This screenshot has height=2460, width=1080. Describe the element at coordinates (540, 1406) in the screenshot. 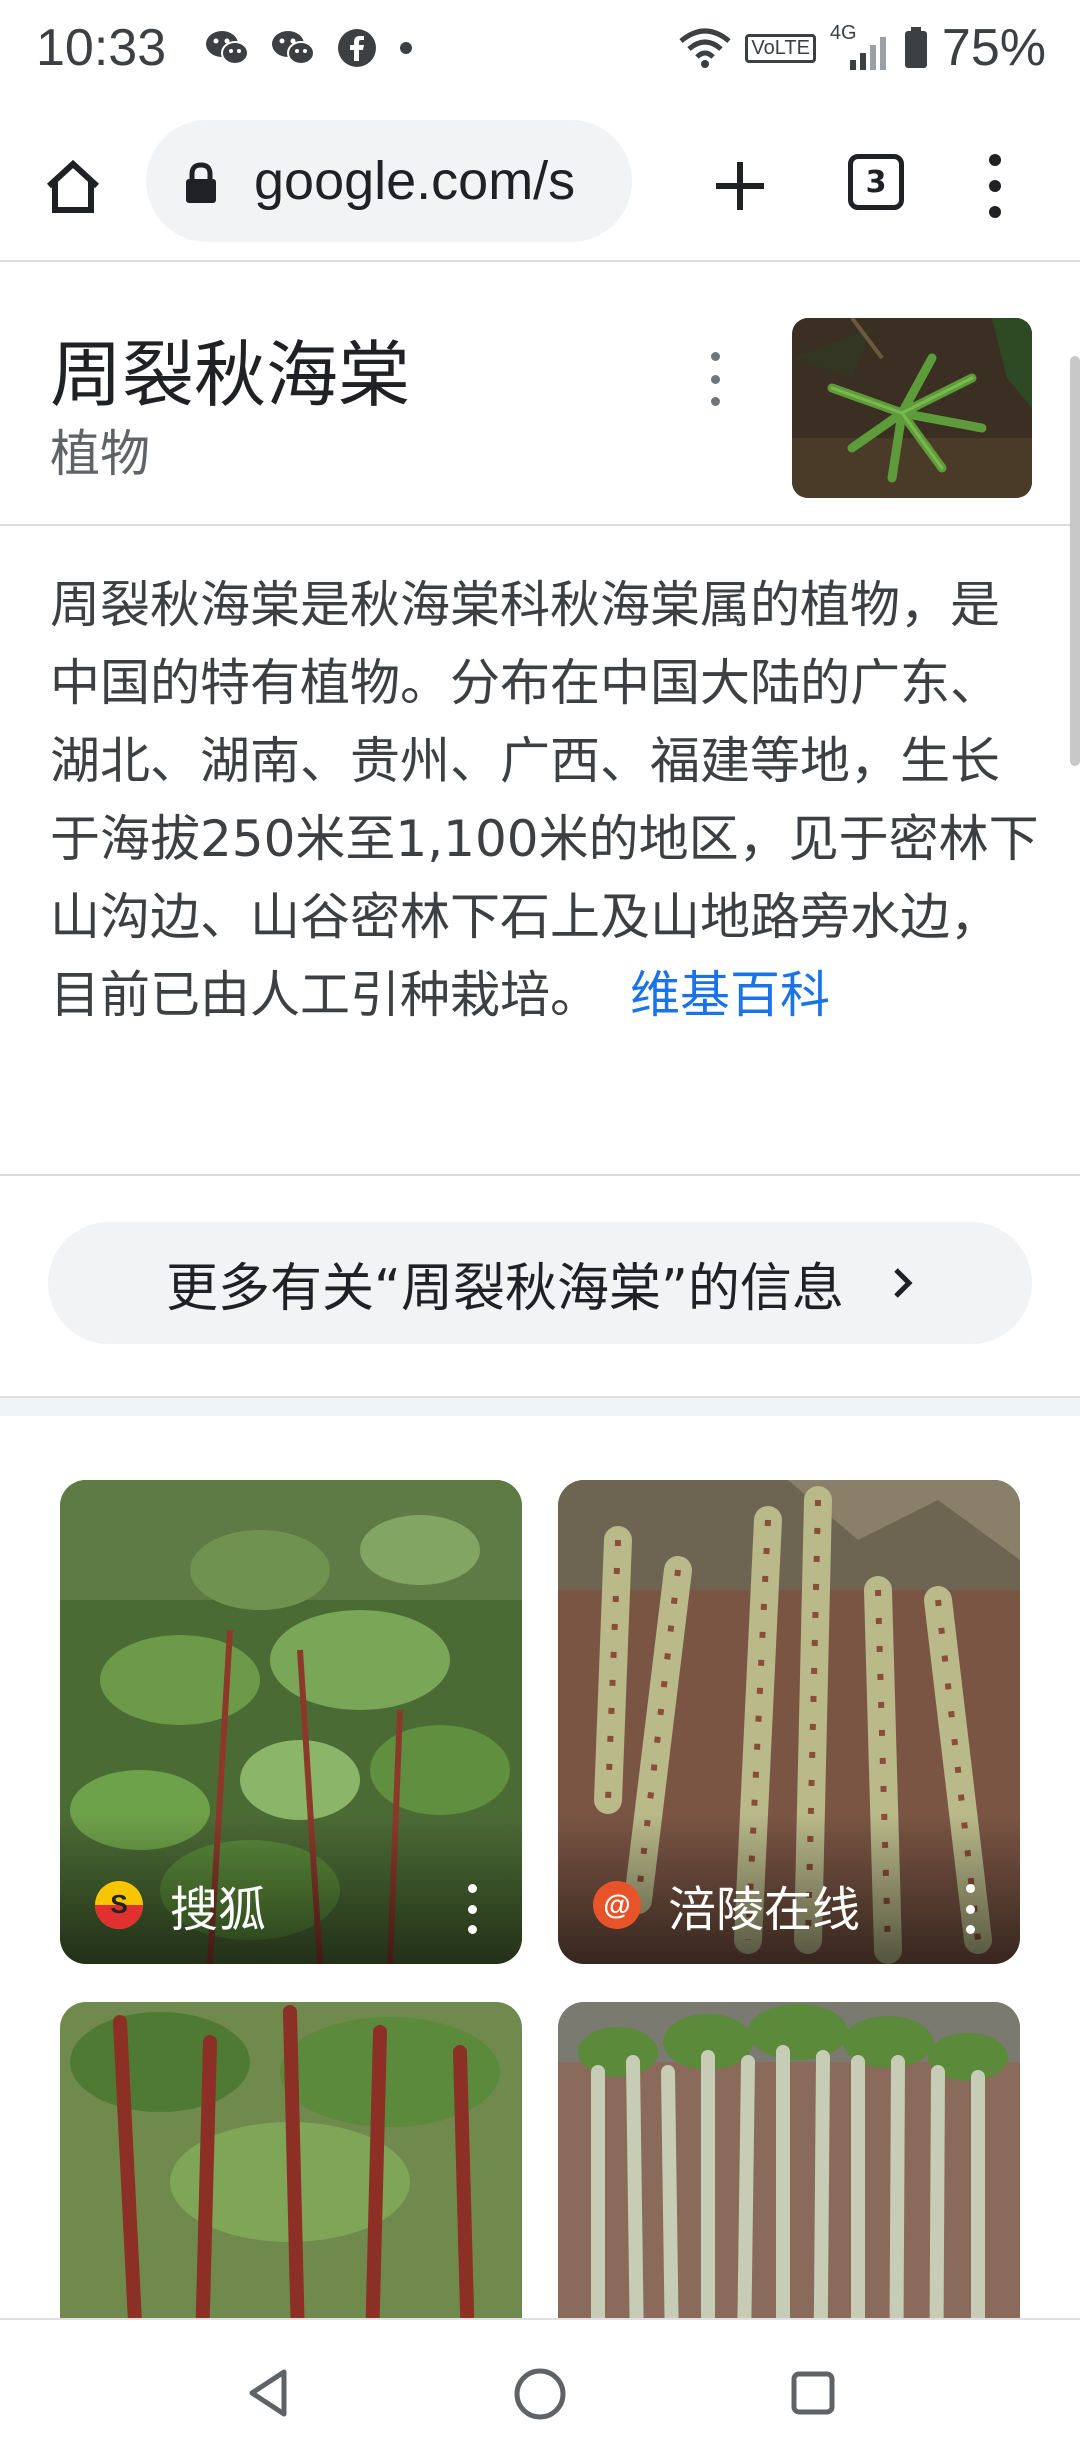

I see `section-separator` at that location.